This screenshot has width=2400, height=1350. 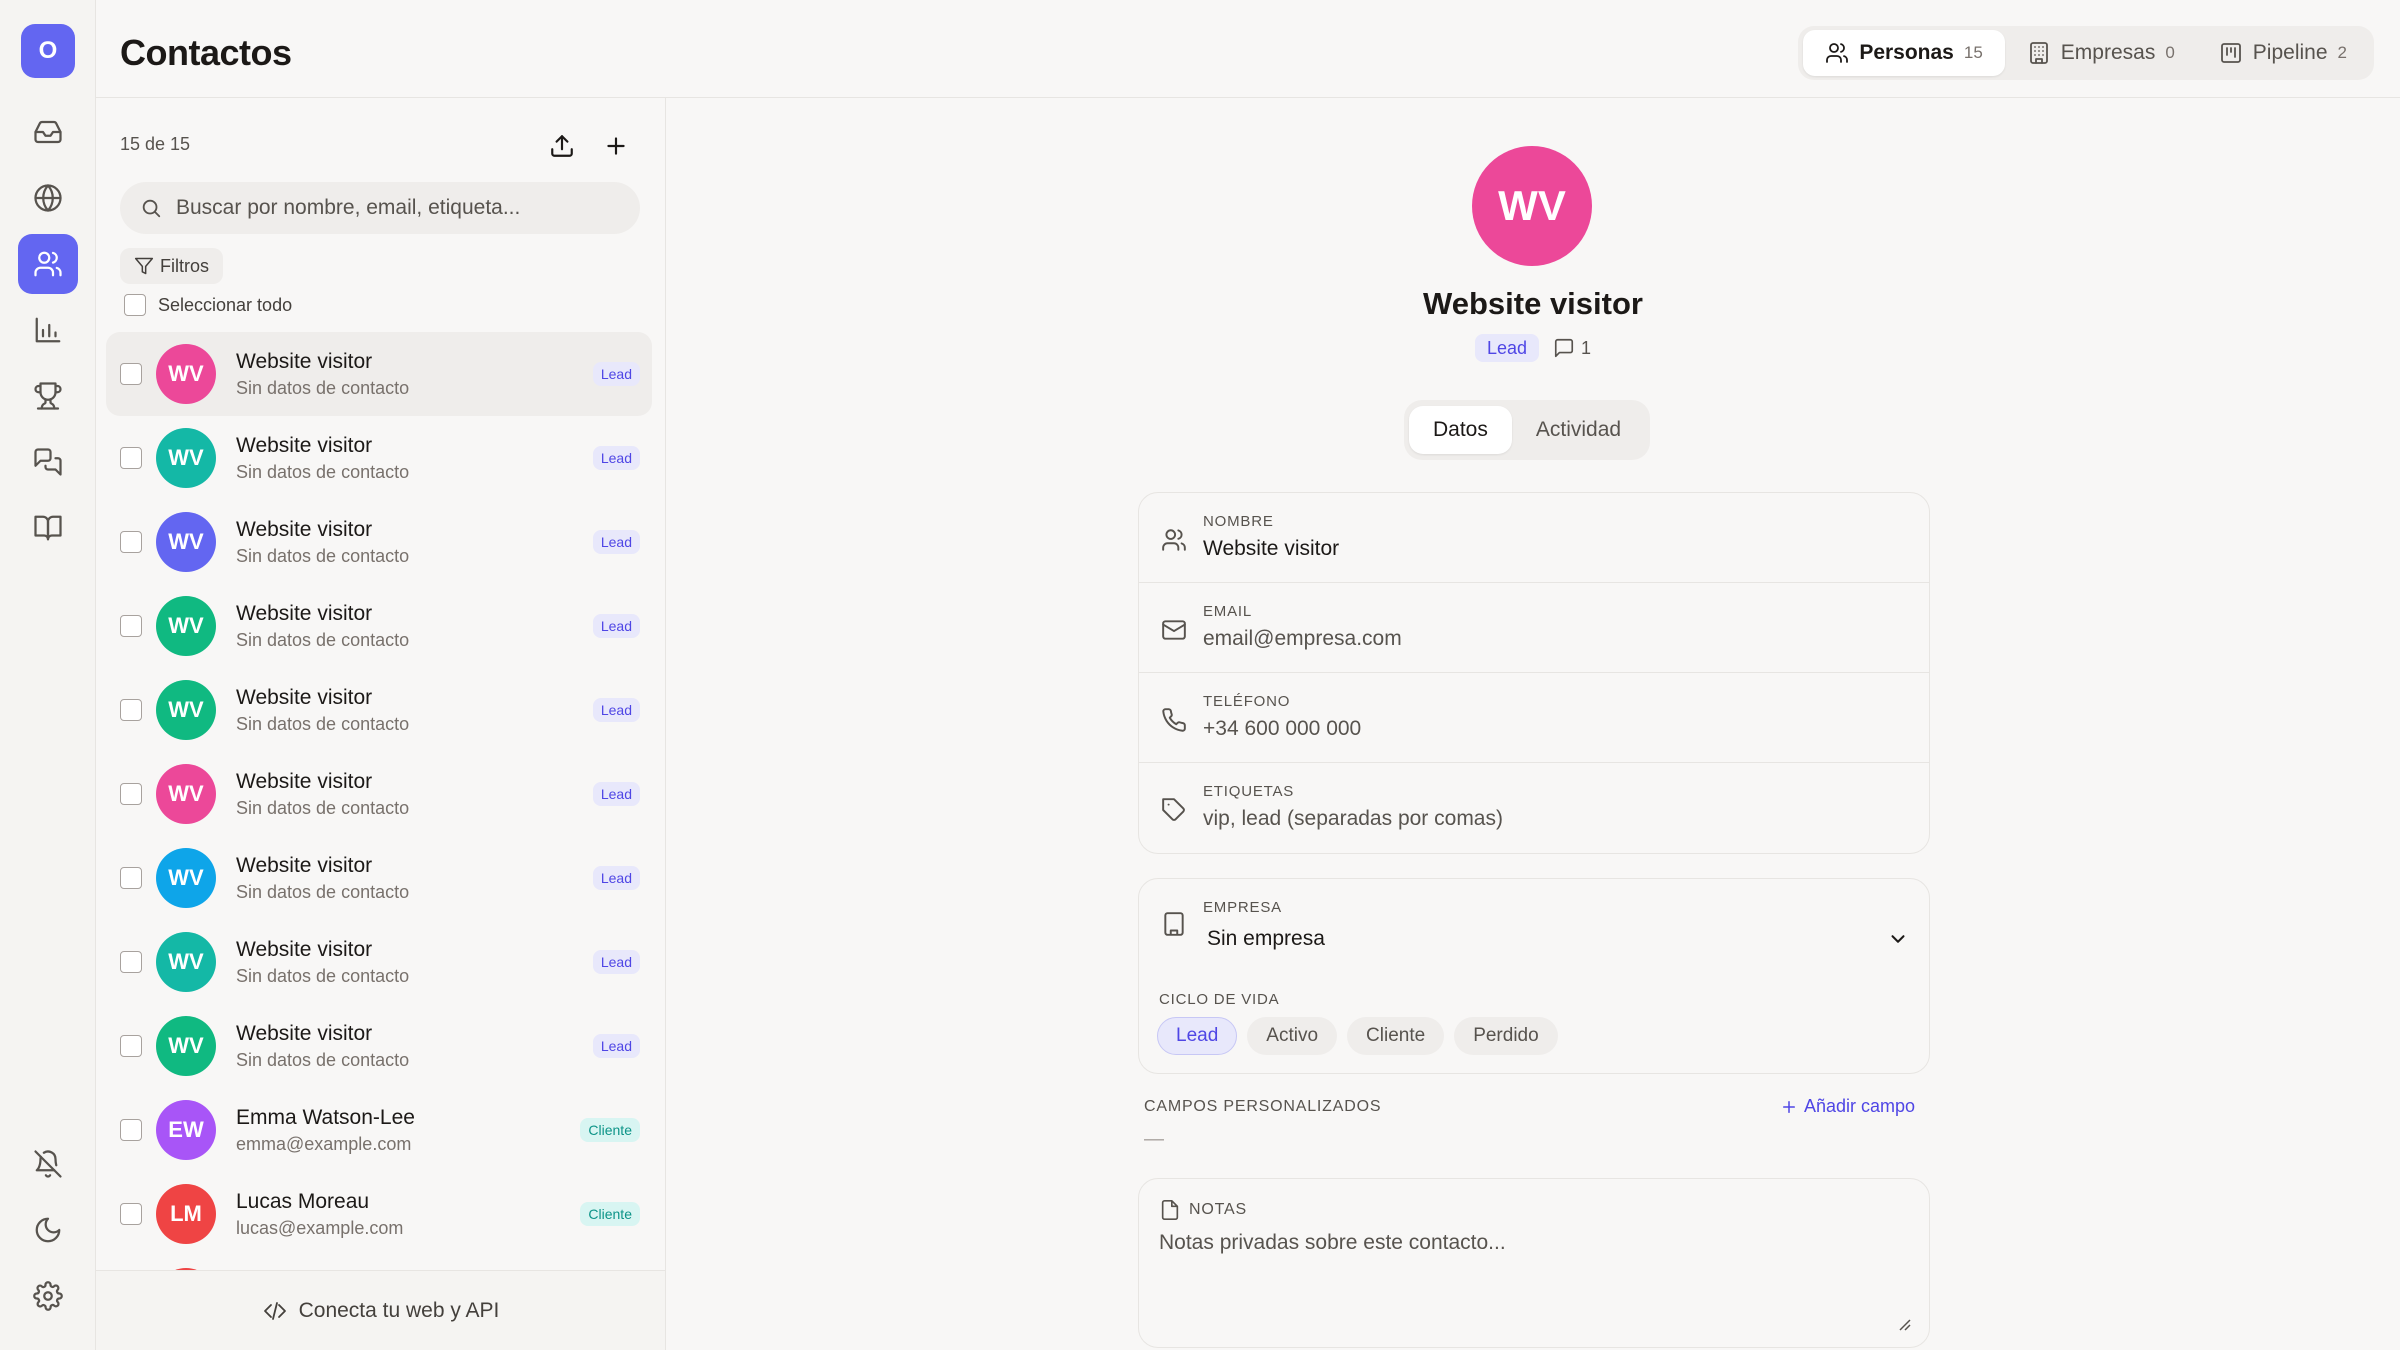 What do you see at coordinates (1292, 1036) in the screenshot?
I see `lifecycle-activo: Activo` at bounding box center [1292, 1036].